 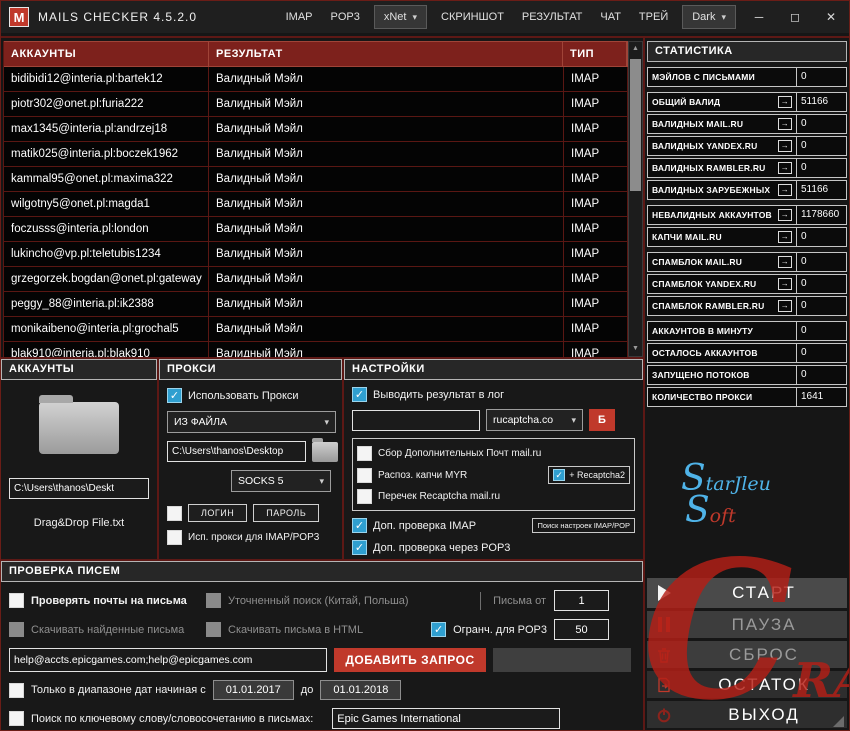 What do you see at coordinates (709, 17) in the screenshot?
I see `theme-select: Dark ▾` at bounding box center [709, 17].